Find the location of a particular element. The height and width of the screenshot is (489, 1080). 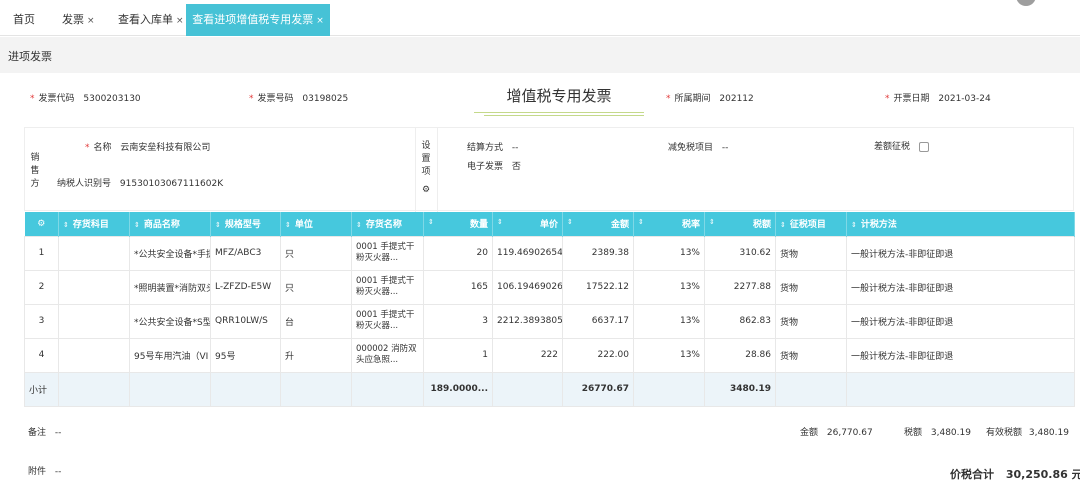

column-settings: ⚙ is located at coordinates (41, 224).